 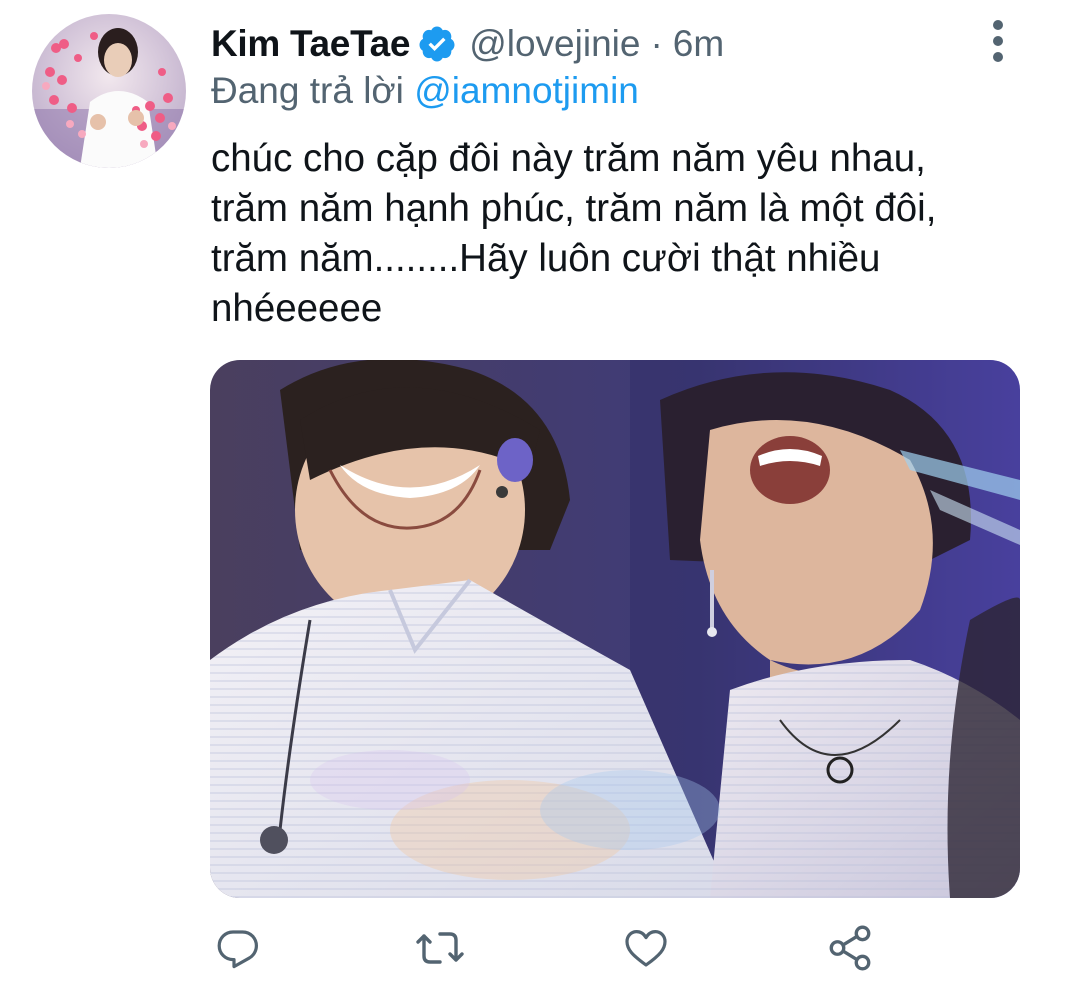 I want to click on retweet-button, so click(x=440, y=950).